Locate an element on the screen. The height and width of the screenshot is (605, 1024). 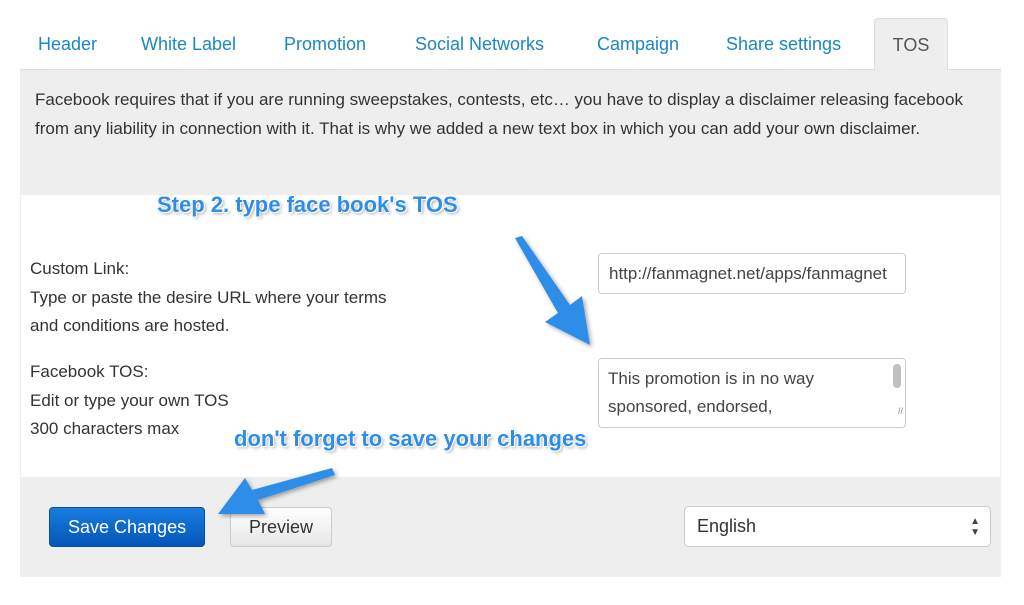
tab-campaign: Campaign is located at coordinates (638, 44).